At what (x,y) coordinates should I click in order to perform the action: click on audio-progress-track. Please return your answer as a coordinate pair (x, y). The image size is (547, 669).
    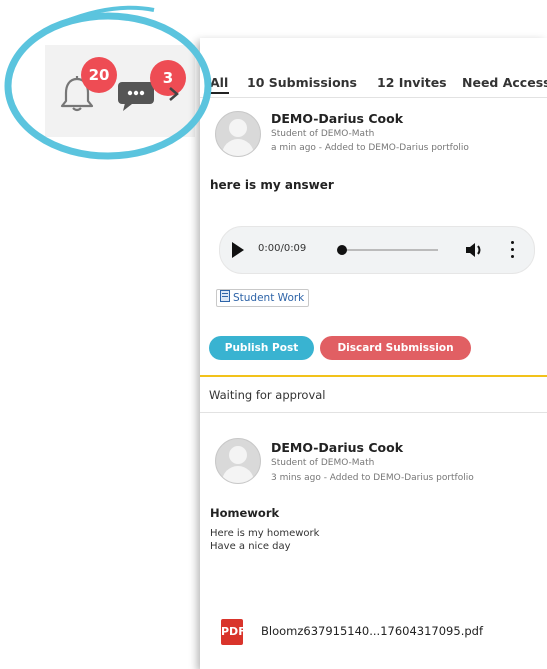
    Looking at the image, I should click on (389, 250).